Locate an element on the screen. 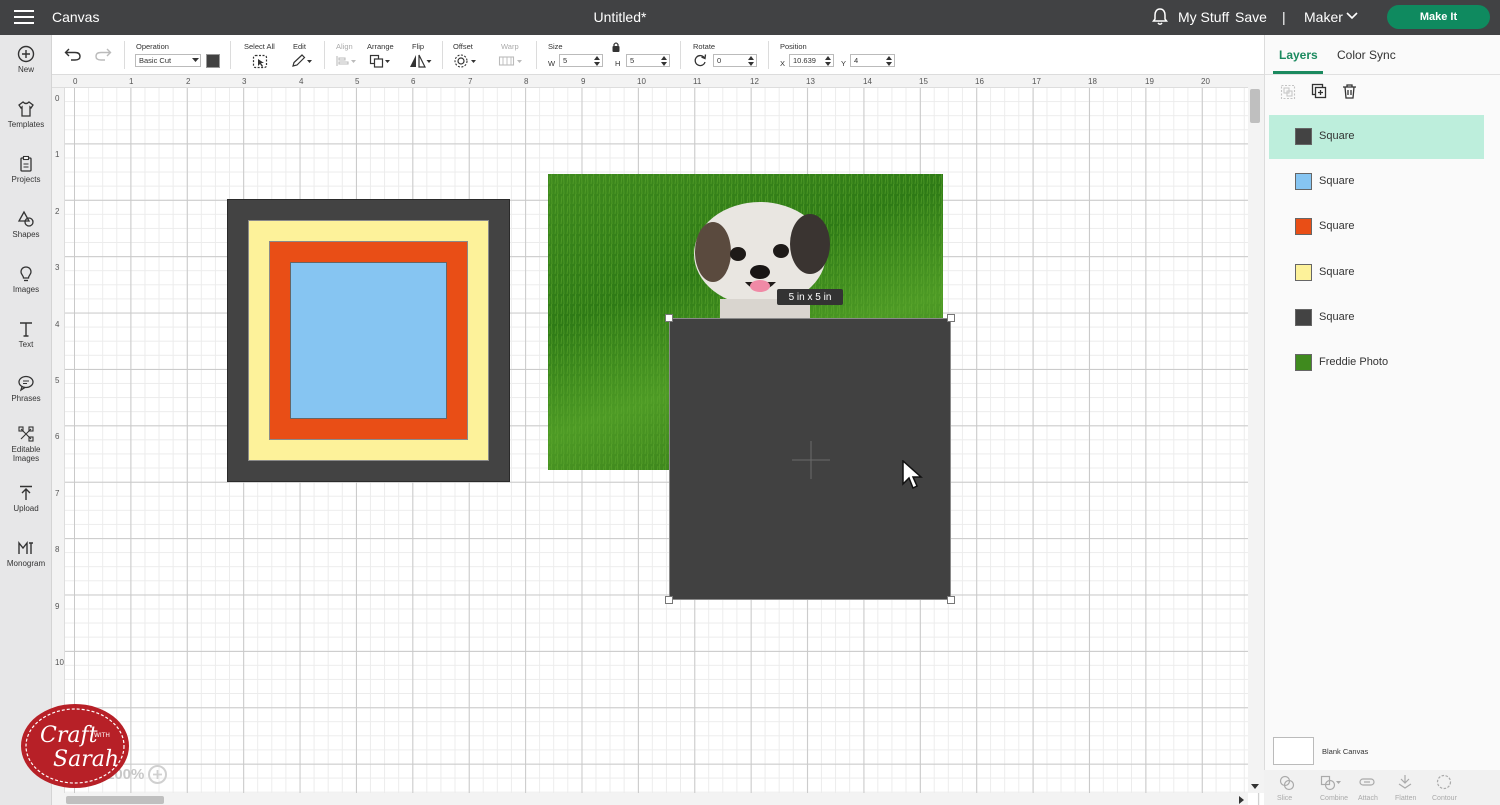 The width and height of the screenshot is (1500, 805). left-ruler: 0 1 2 3 4 5 6 7 8 9 10 is located at coordinates (58, 440).